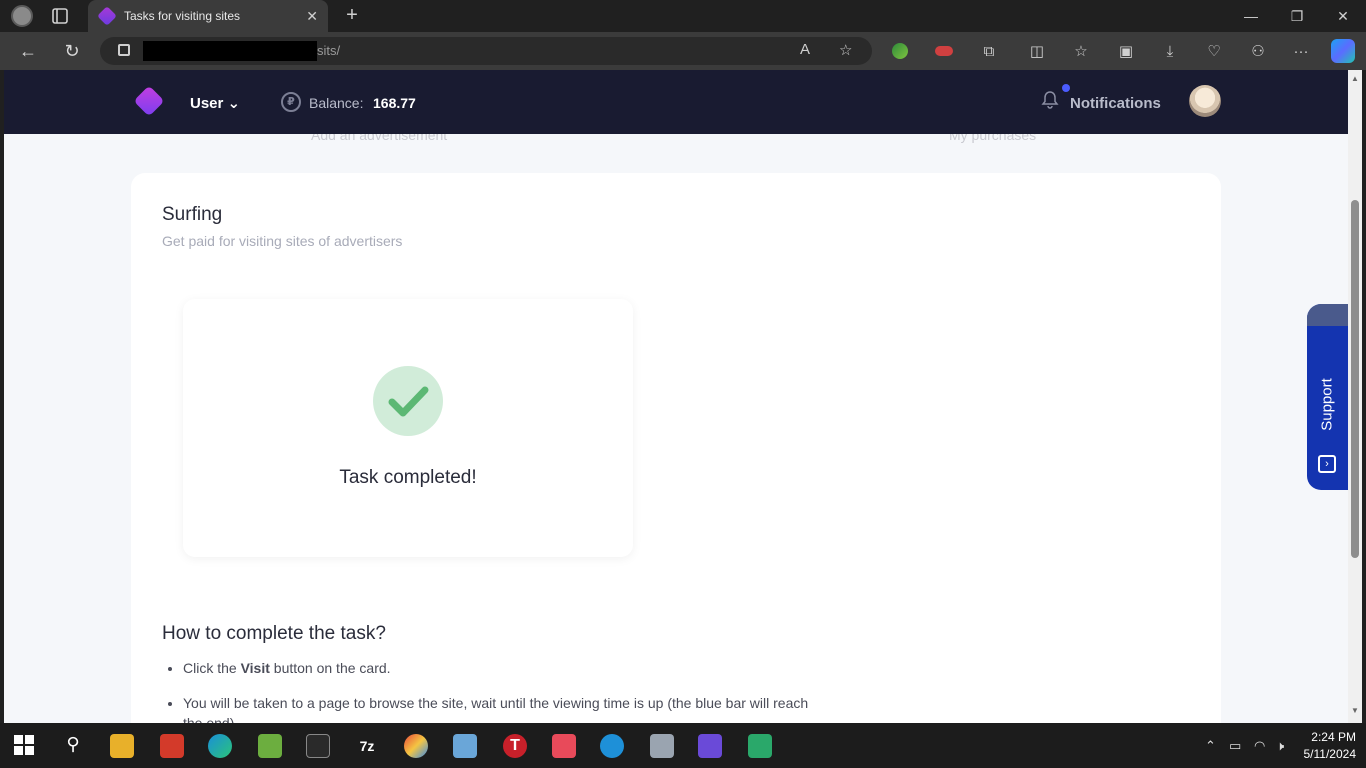 The image size is (1366, 768). What do you see at coordinates (1343, 16) in the screenshot?
I see `close-window-button: ✕` at bounding box center [1343, 16].